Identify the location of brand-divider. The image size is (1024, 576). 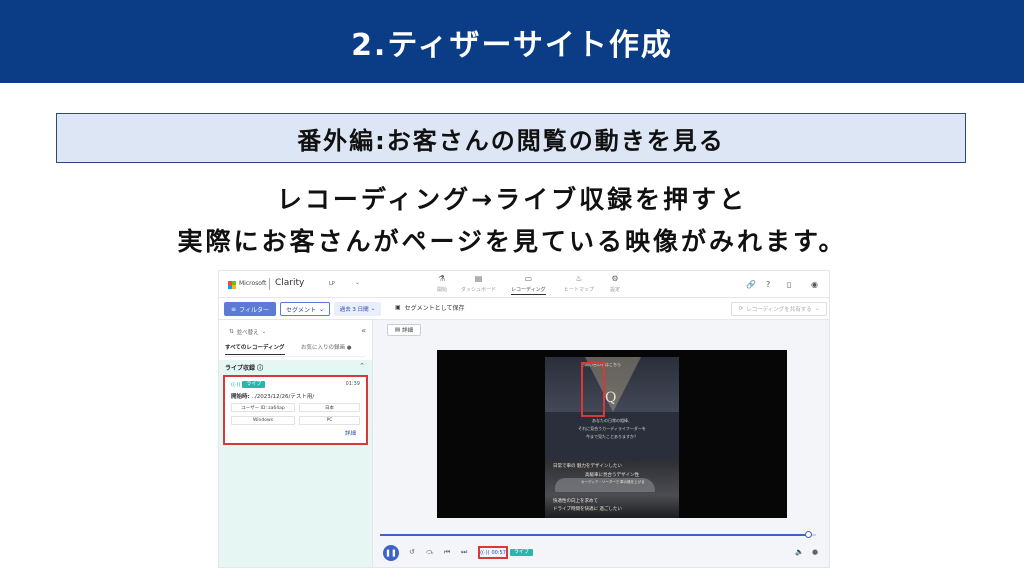
(269, 284).